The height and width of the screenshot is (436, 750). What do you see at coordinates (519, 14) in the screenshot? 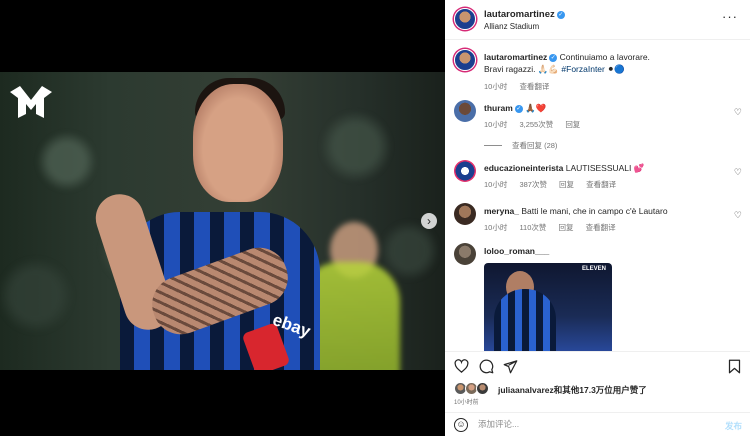
I see `author-username: lautaromartinez` at bounding box center [519, 14].